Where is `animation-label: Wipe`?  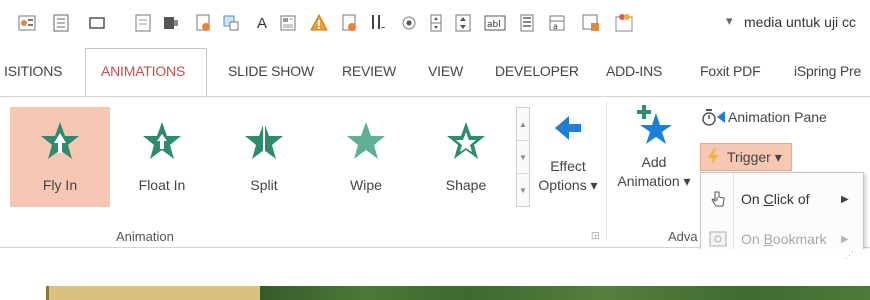
animation-label: Wipe is located at coordinates (366, 185).